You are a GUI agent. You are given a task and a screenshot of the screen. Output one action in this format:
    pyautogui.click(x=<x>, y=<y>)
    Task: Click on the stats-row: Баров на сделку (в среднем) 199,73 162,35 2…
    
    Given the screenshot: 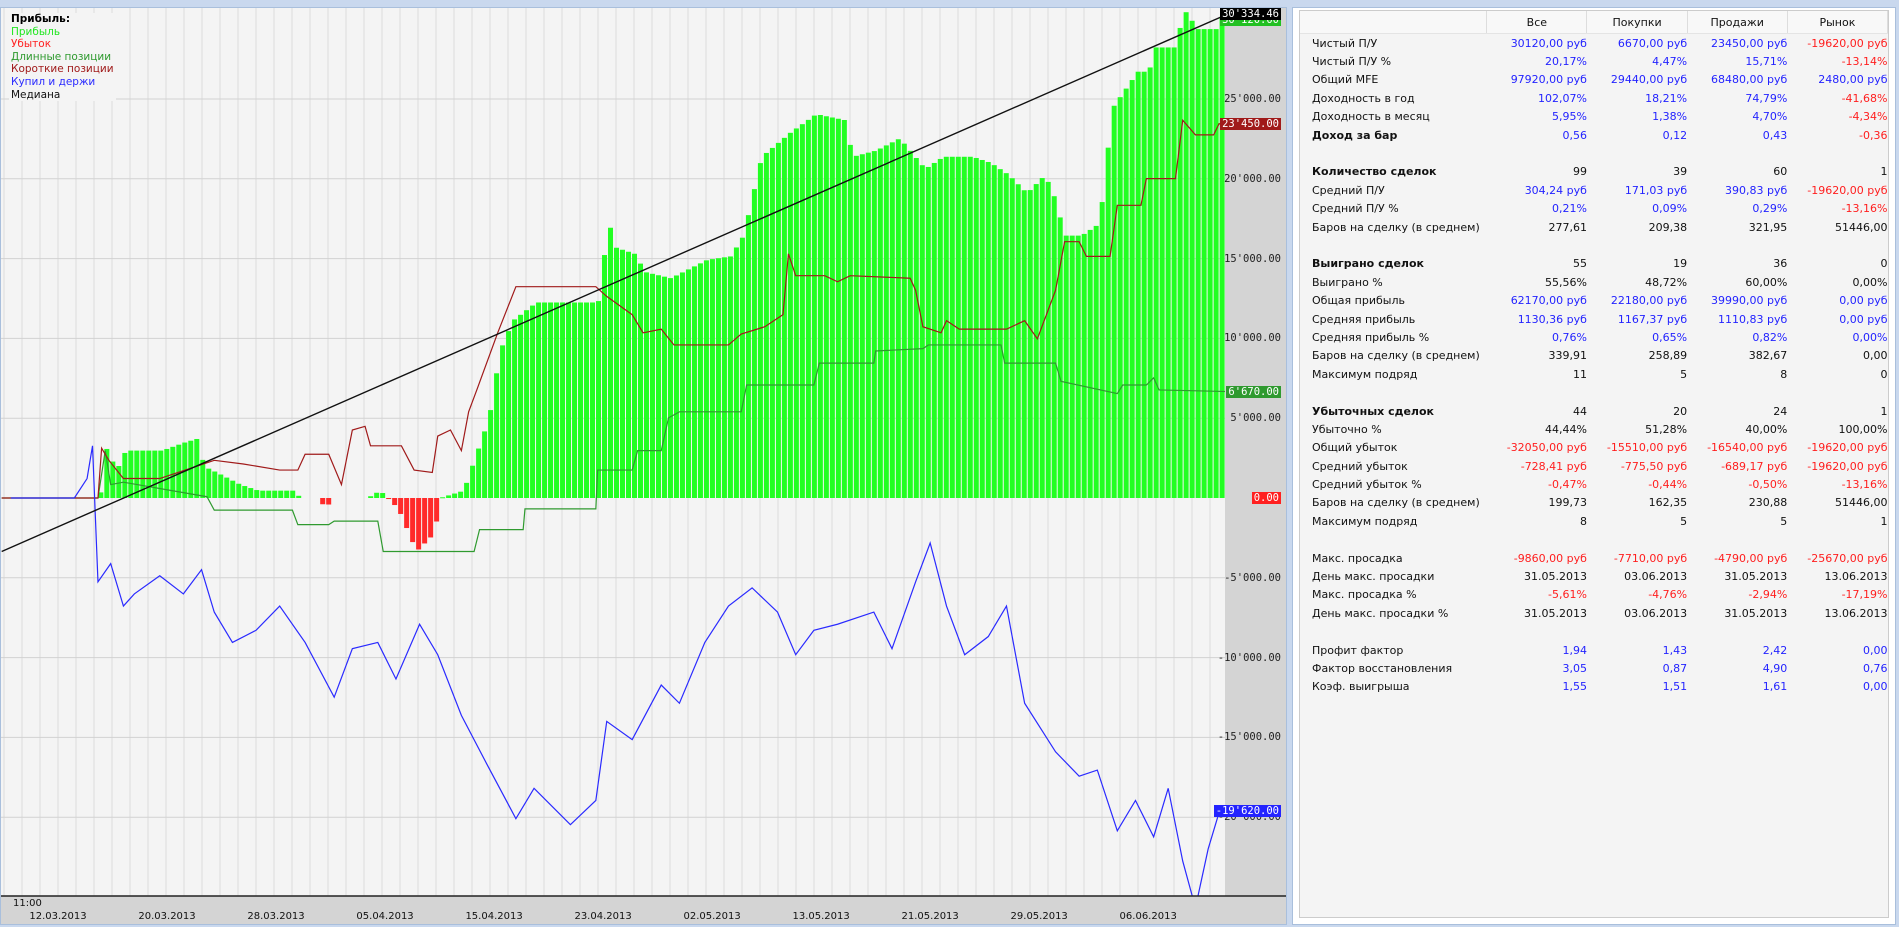 What is the action you would take?
    pyautogui.click(x=1594, y=503)
    